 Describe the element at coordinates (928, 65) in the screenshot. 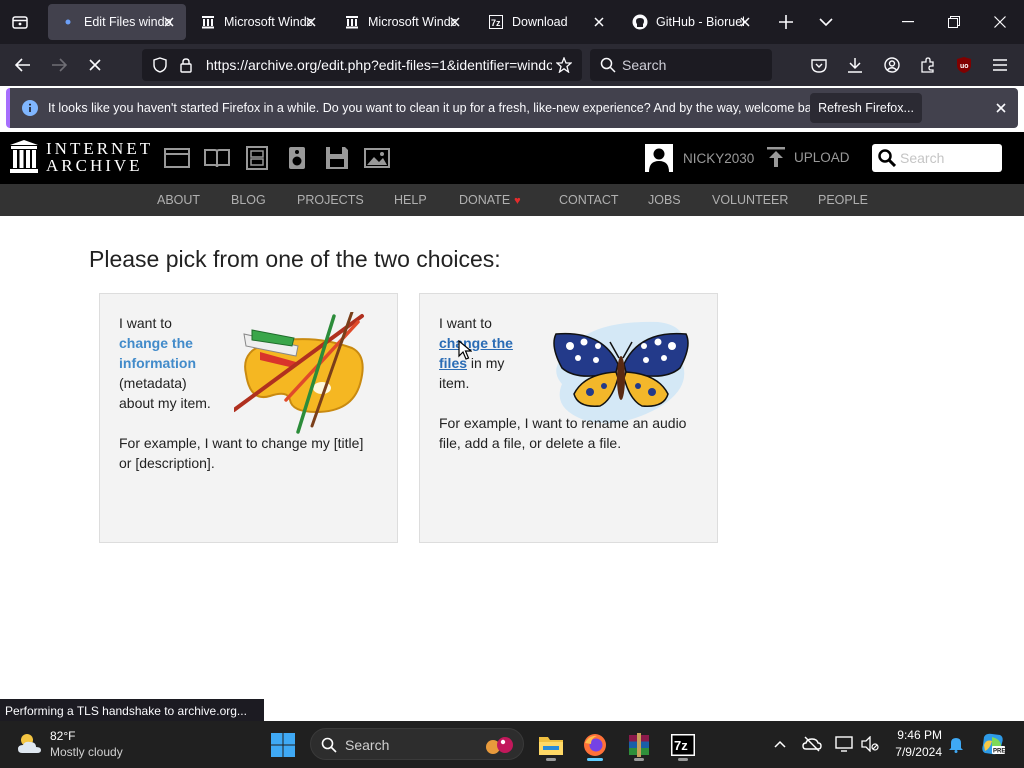

I see `extensions-button` at that location.